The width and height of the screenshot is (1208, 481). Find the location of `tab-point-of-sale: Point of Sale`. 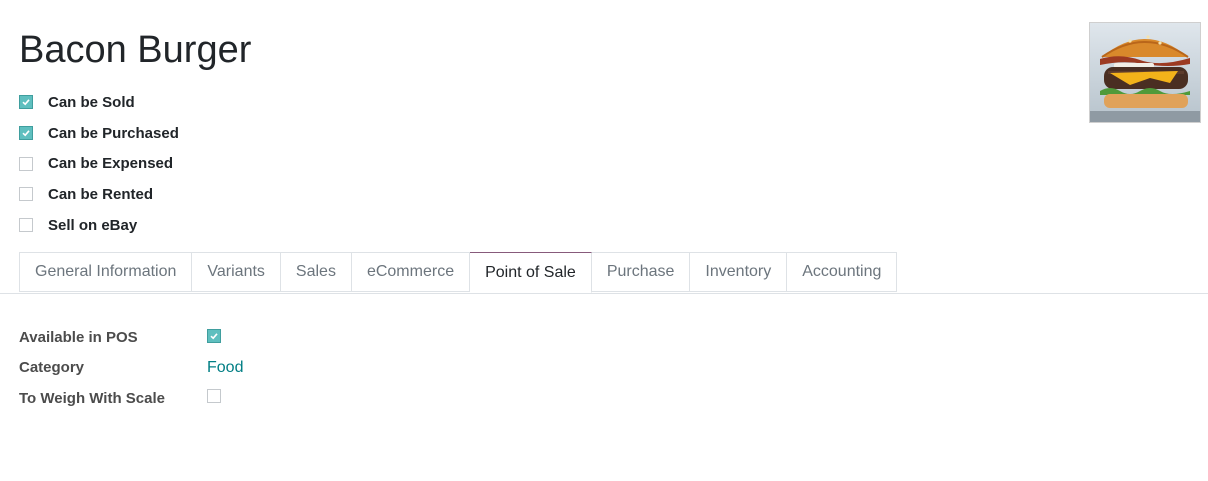

tab-point-of-sale: Point of Sale is located at coordinates (531, 272).